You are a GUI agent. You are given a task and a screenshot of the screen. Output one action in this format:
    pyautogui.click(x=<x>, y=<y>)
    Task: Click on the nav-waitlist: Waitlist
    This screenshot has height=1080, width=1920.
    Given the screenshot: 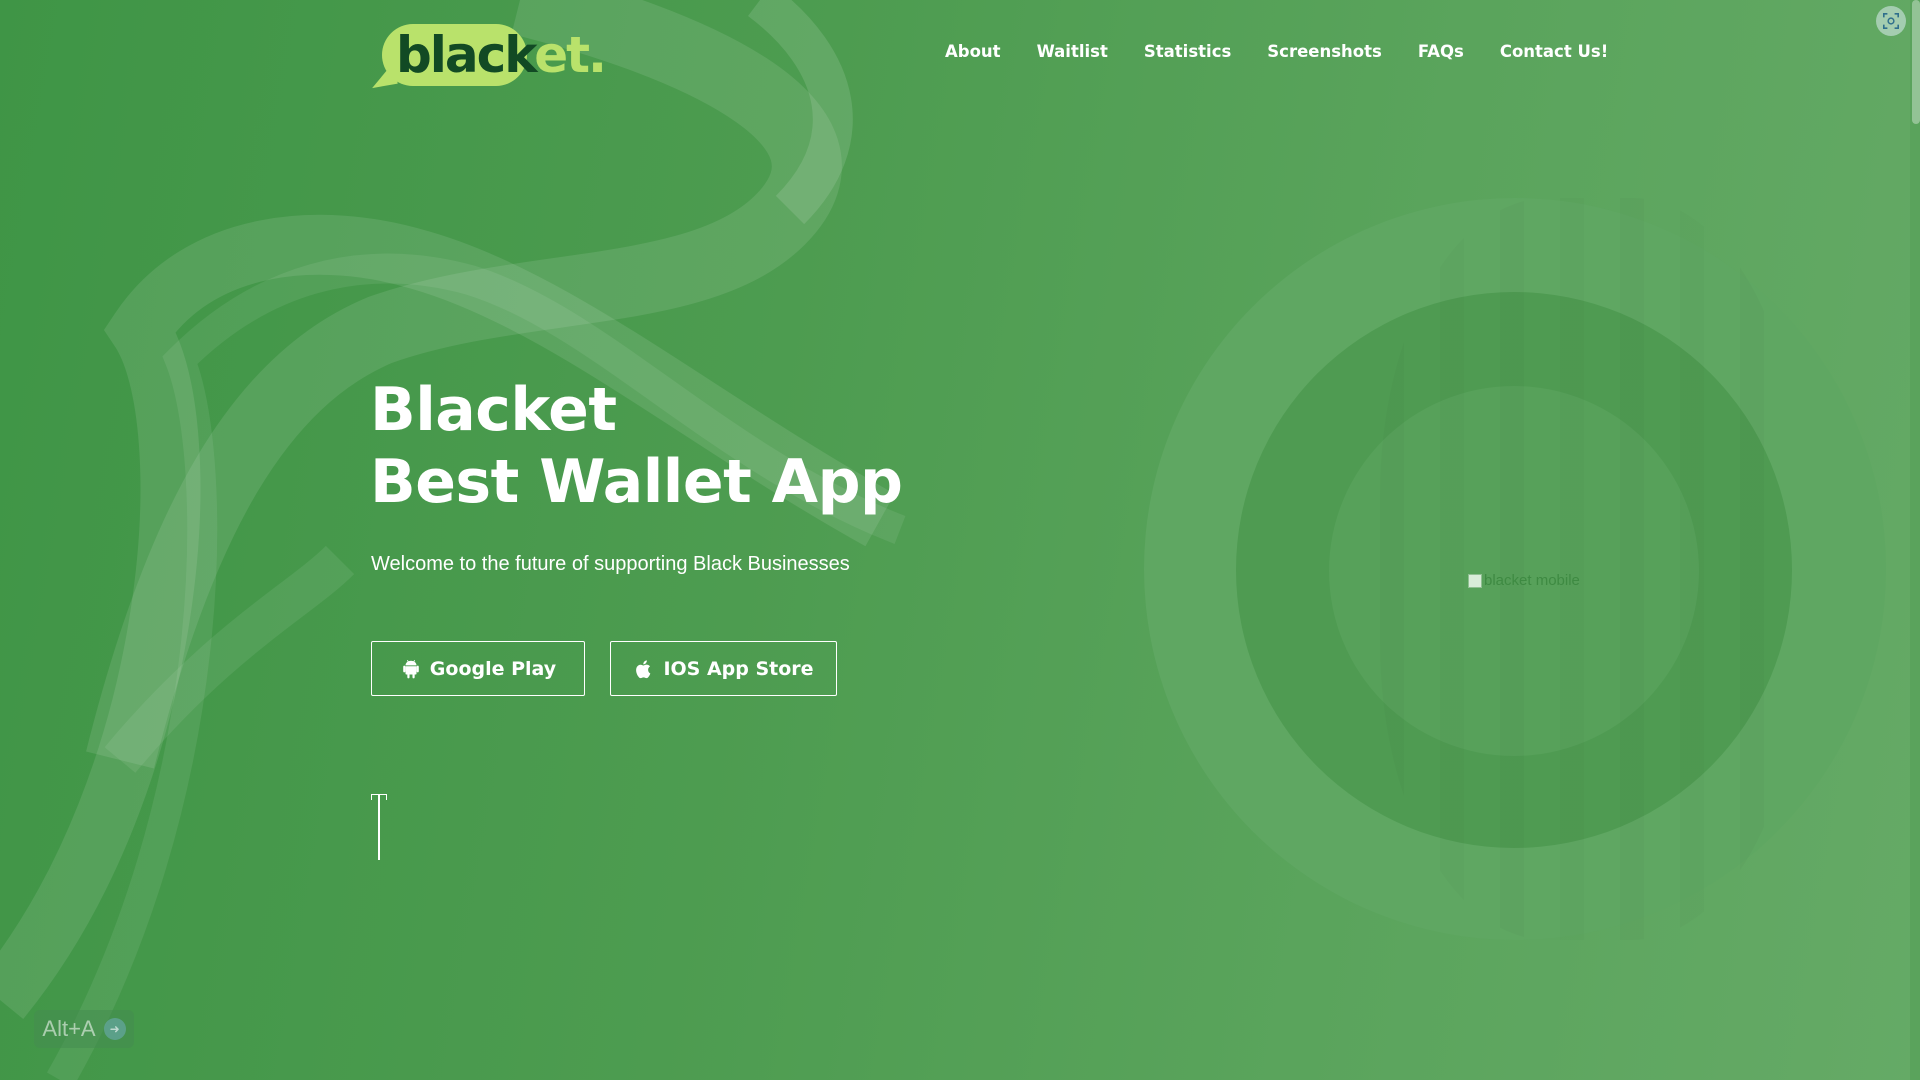 What is the action you would take?
    pyautogui.click(x=1072, y=51)
    